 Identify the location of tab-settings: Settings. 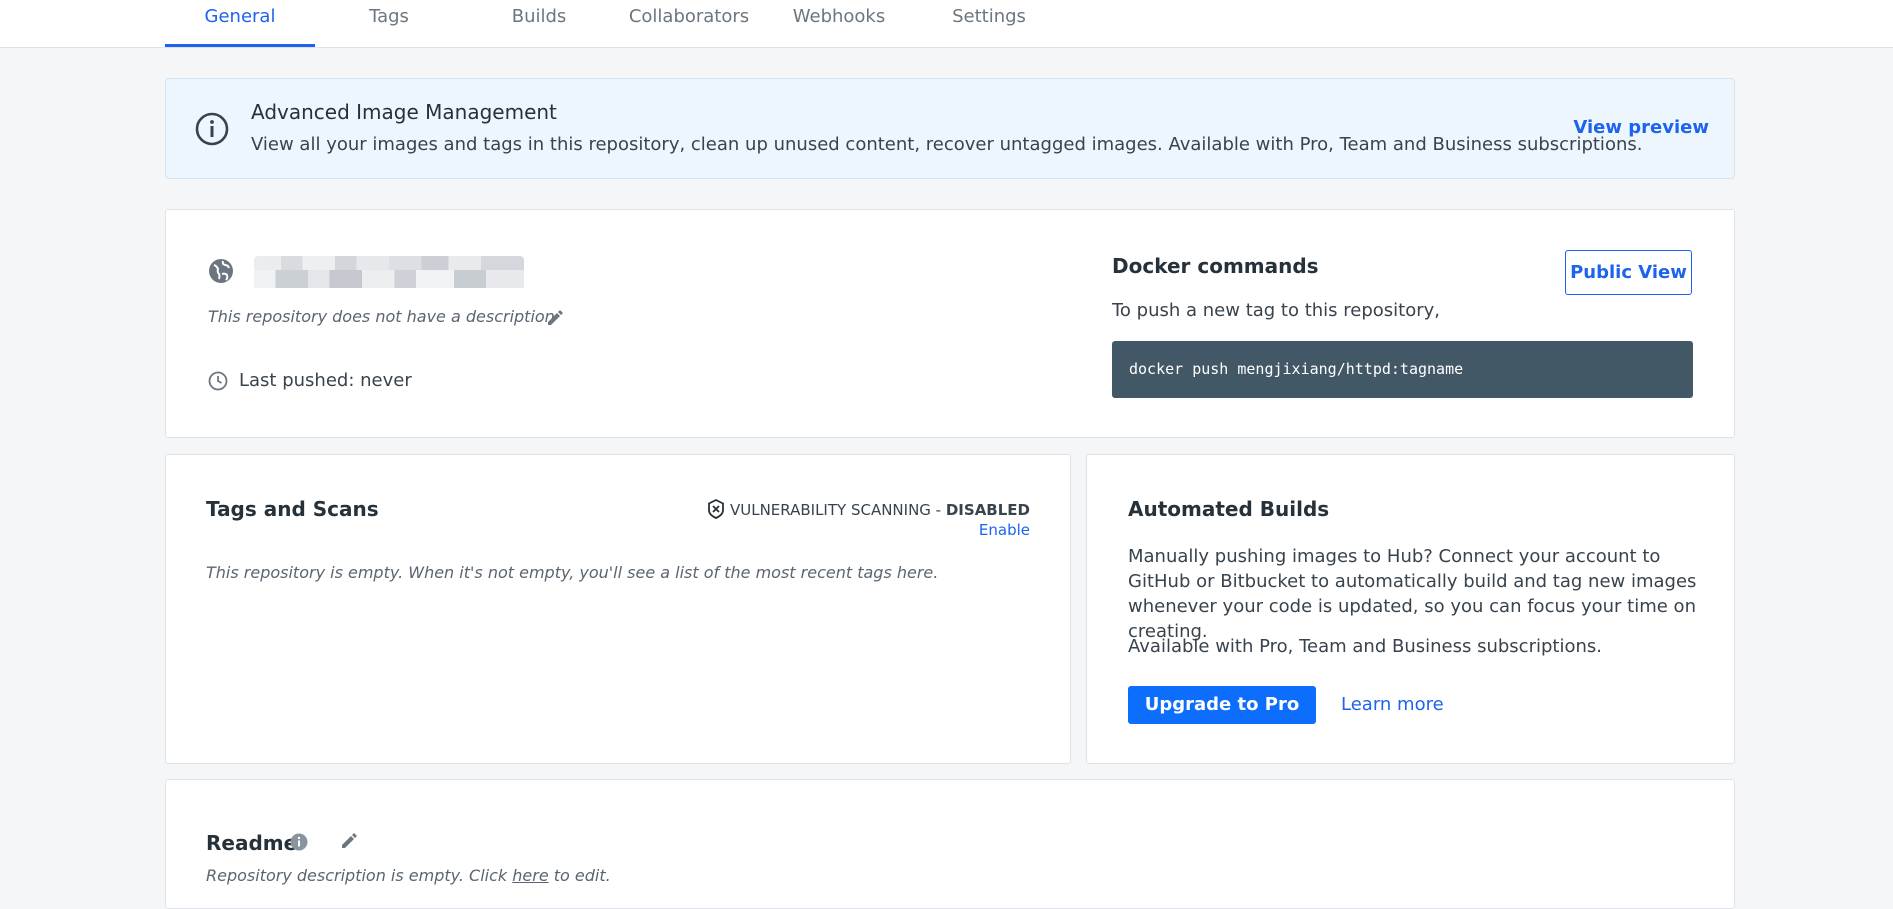
(989, 23).